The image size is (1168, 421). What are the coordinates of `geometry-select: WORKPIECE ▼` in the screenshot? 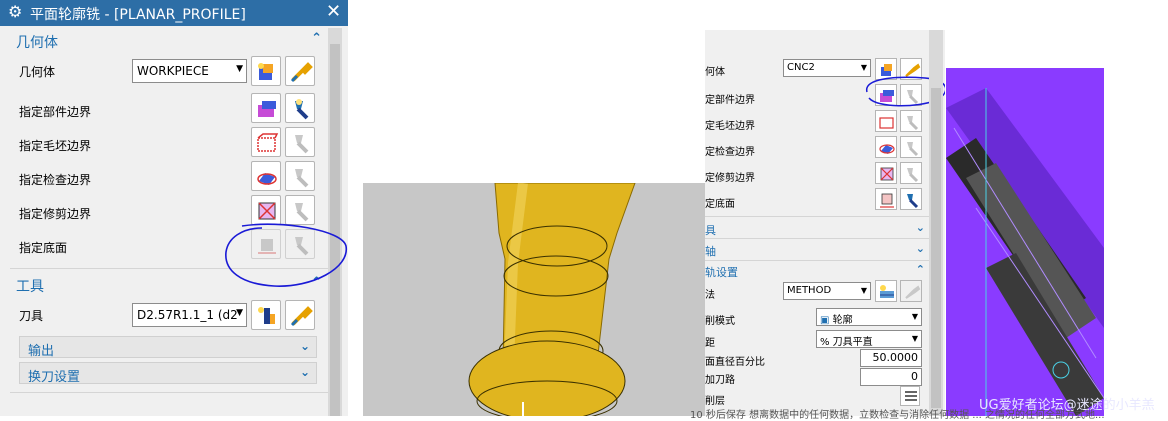 It's located at (189, 71).